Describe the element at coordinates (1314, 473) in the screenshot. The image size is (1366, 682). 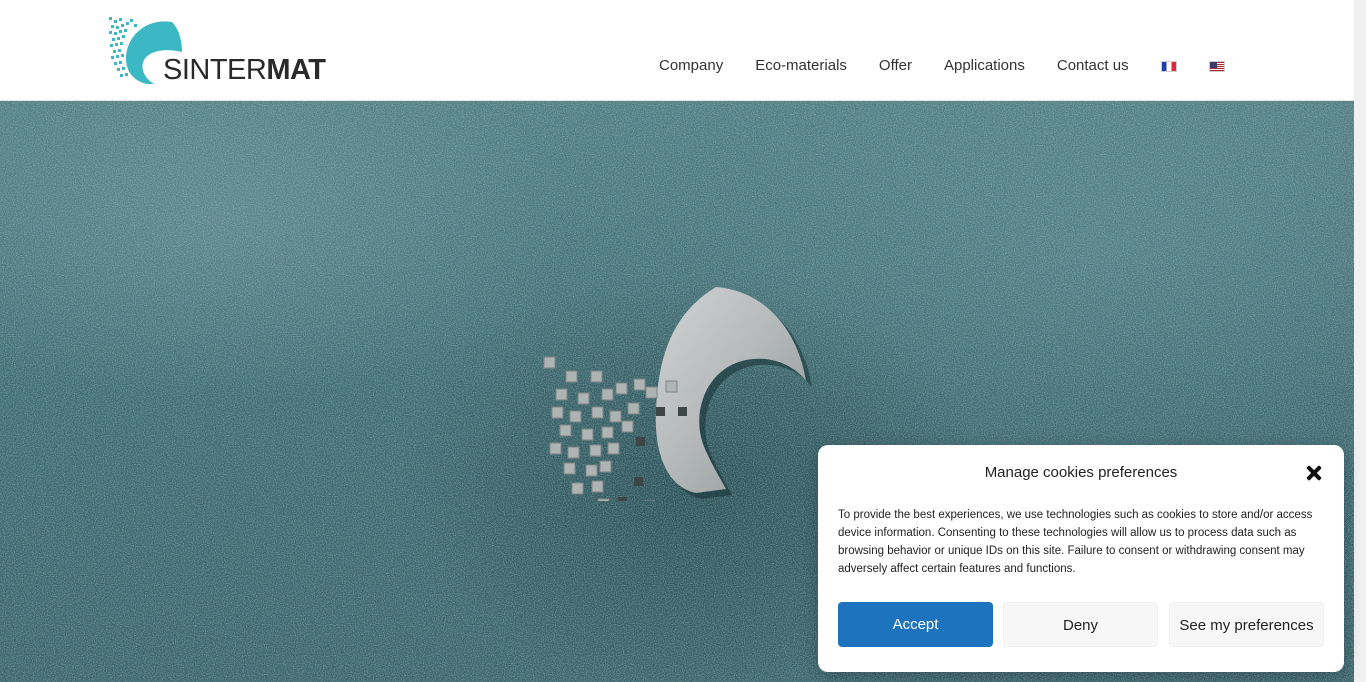
I see `close-icon` at that location.